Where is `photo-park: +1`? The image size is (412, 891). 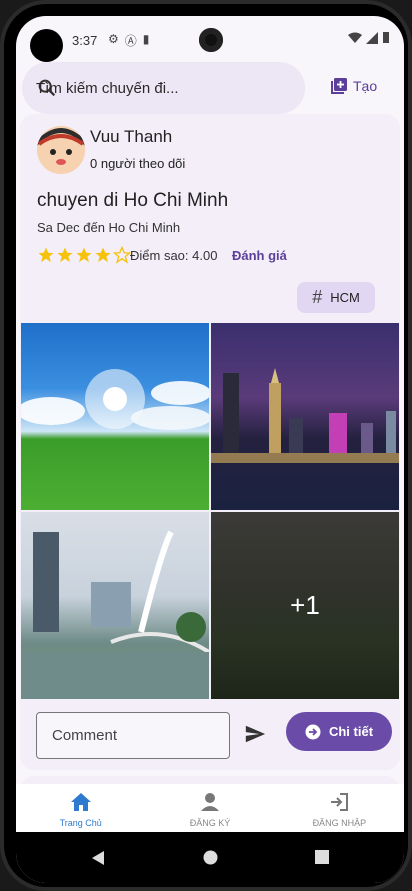
photo-park: +1 is located at coordinates (305, 605).